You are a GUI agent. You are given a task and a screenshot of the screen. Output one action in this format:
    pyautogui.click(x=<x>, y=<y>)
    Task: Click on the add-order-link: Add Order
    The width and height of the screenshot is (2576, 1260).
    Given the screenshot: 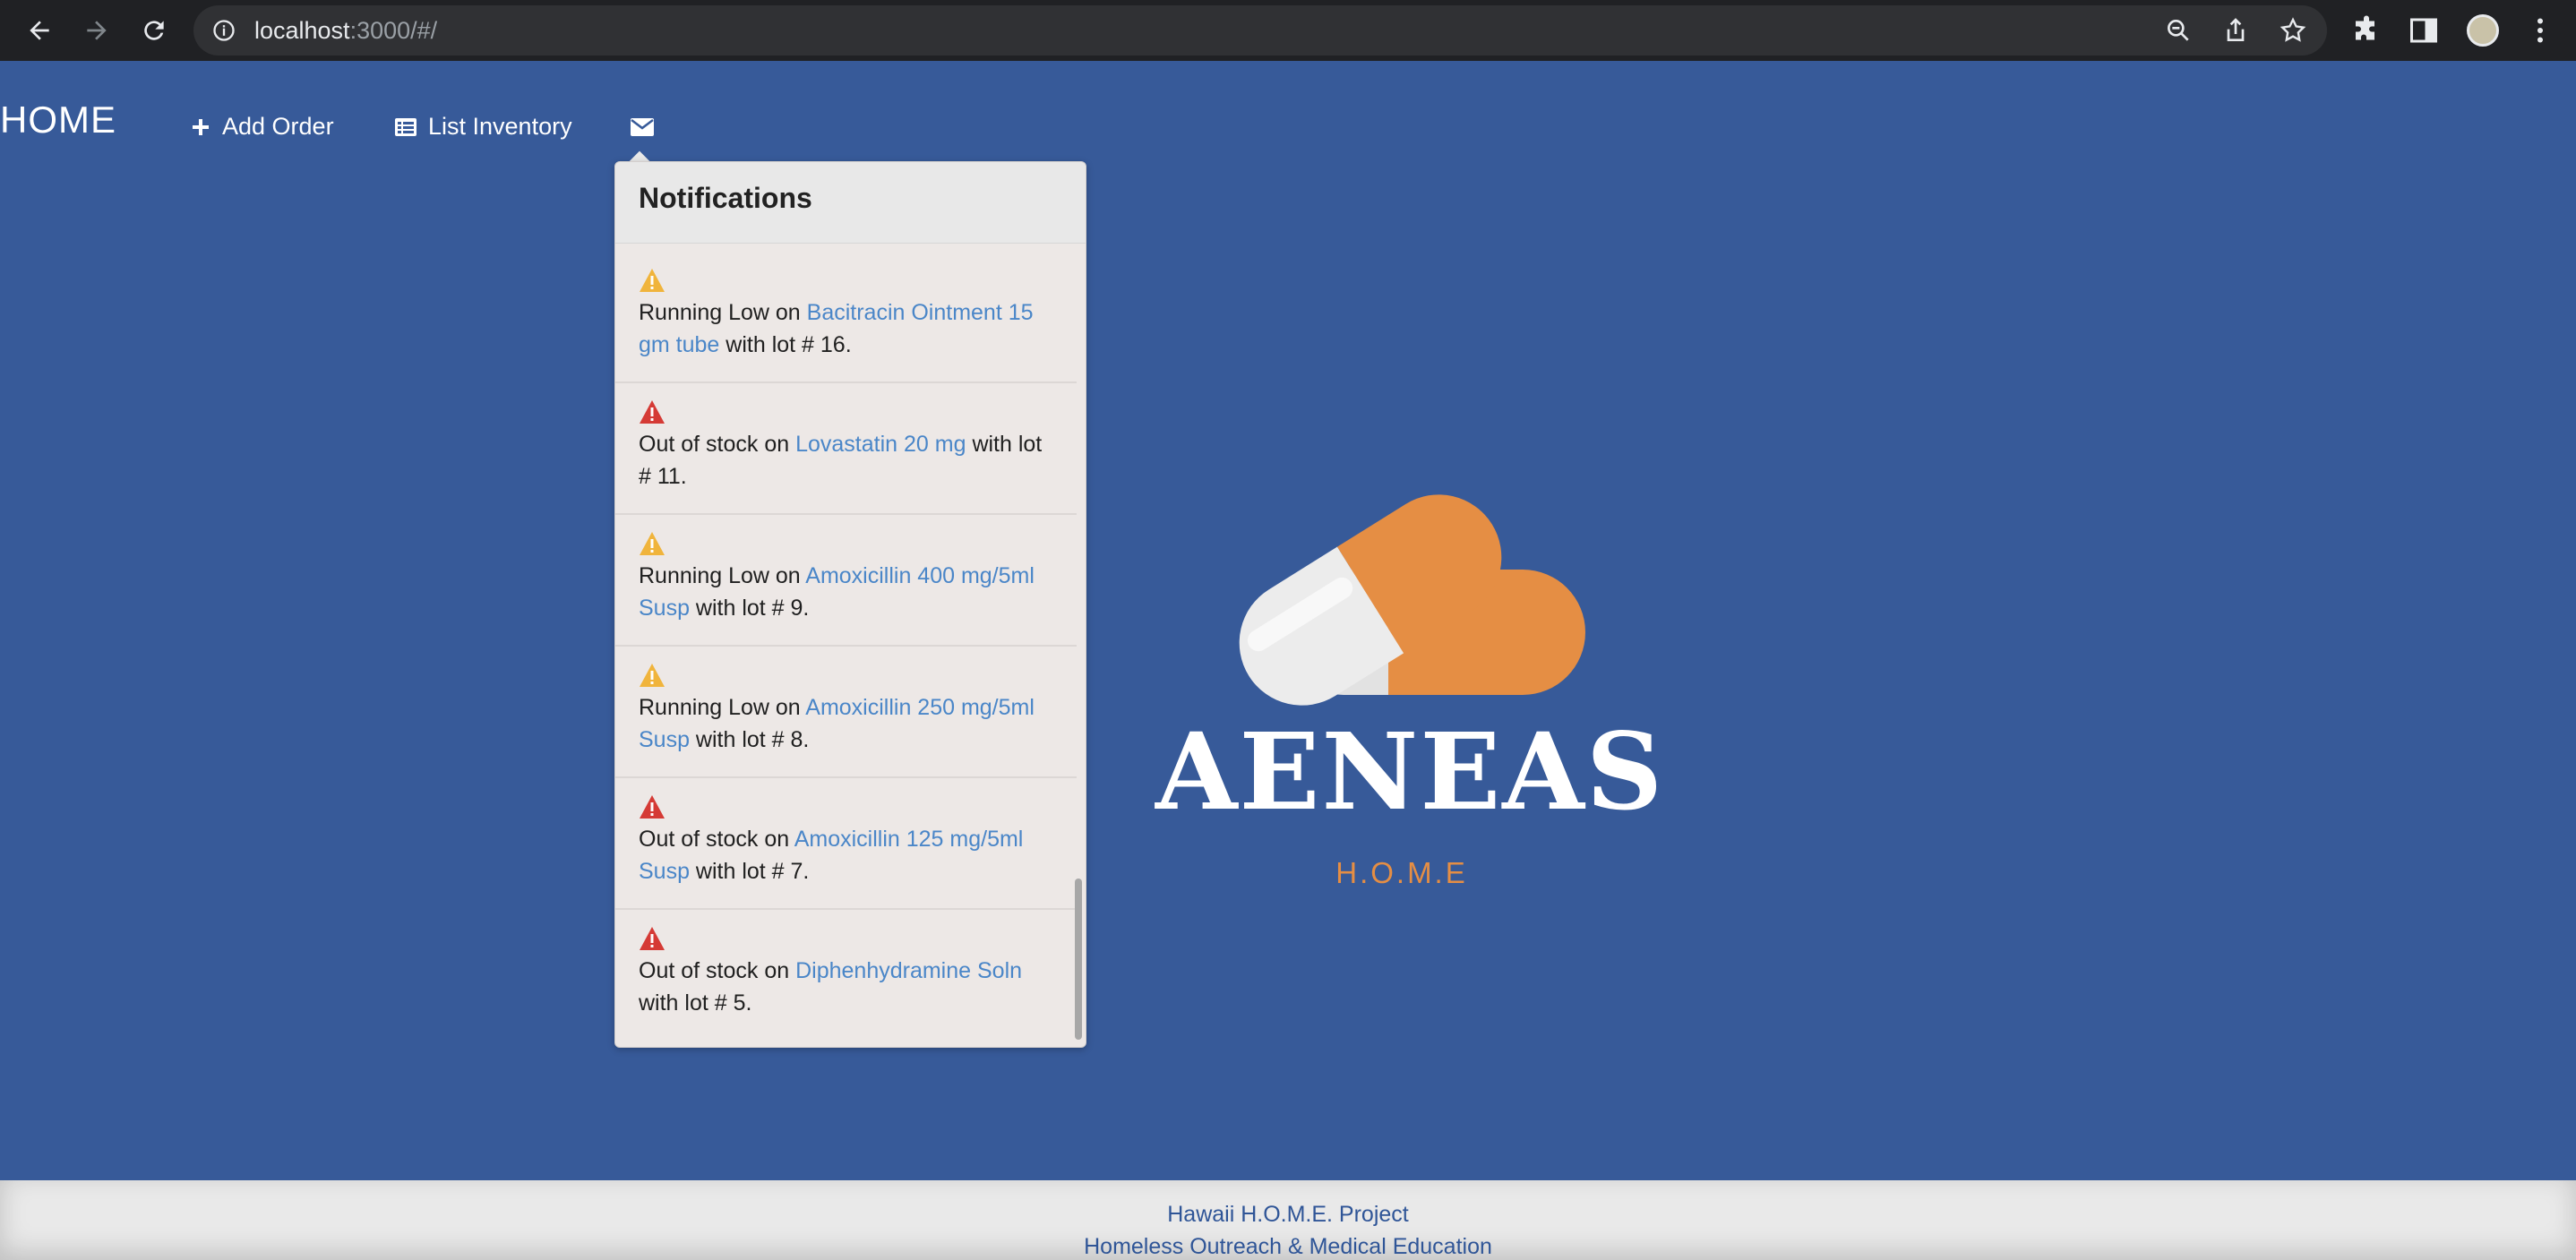 What is the action you would take?
    pyautogui.click(x=262, y=127)
    